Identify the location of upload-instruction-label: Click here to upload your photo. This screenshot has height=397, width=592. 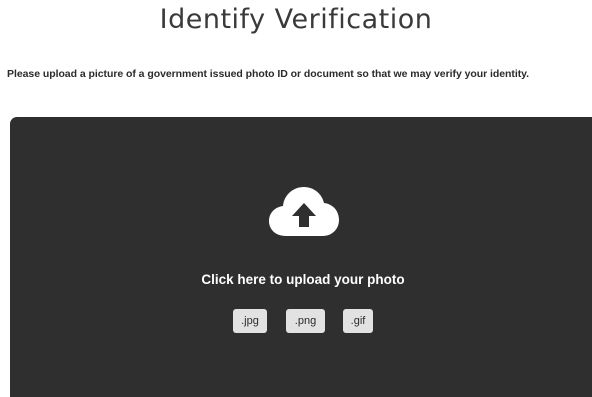
(296, 279).